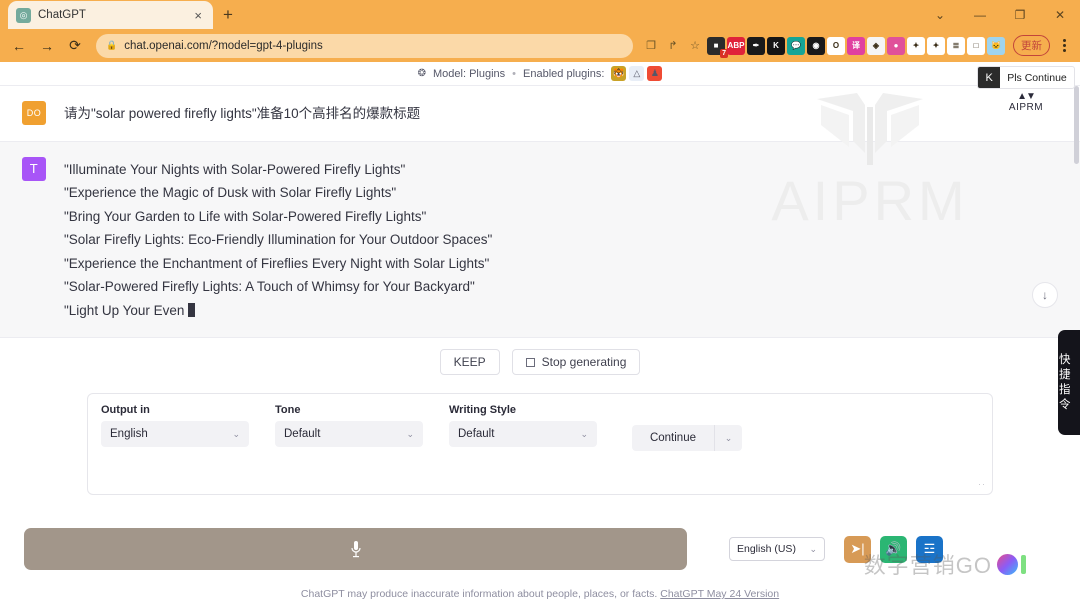 Image resolution: width=1080 pixels, height=608 pixels. What do you see at coordinates (1064, 45) in the screenshot?
I see `chrome-menu-icon` at bounding box center [1064, 45].